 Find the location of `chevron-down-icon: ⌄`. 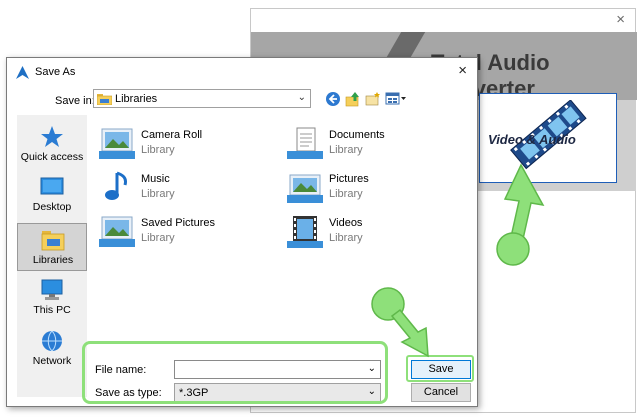

chevron-down-icon: ⌄ is located at coordinates (301, 97).